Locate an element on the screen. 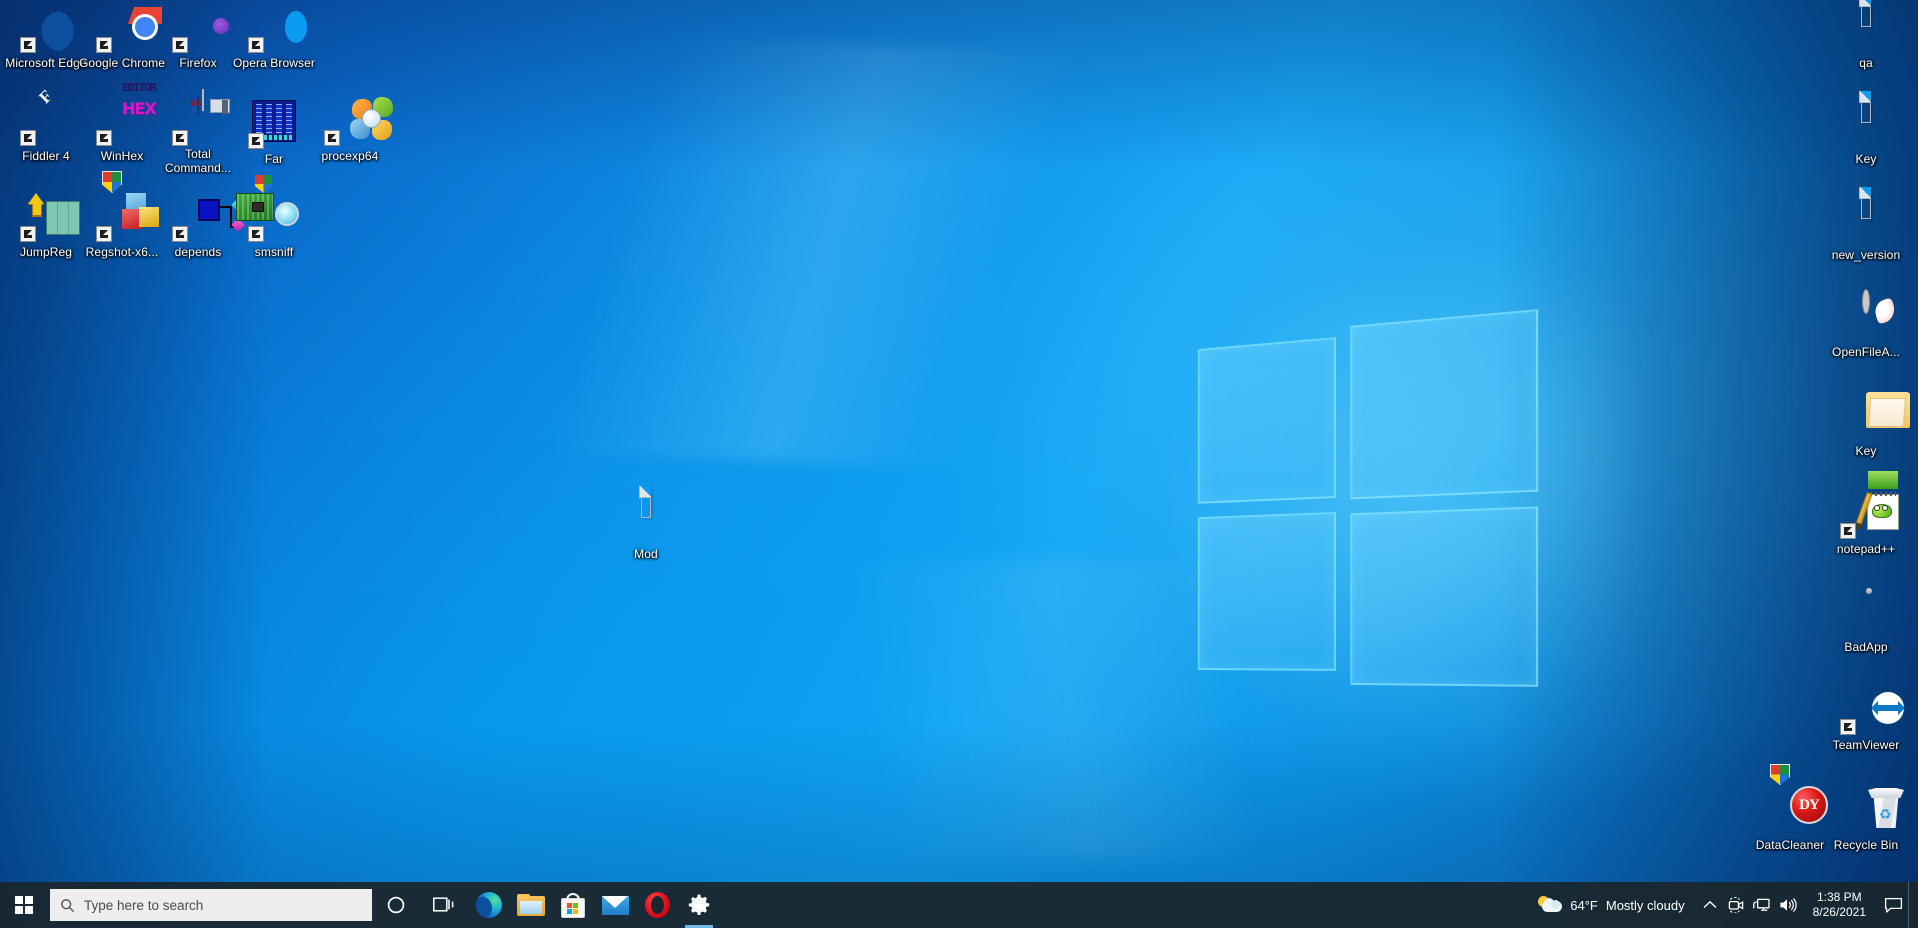 The image size is (1918, 928). desktop-icon-label: smsniff is located at coordinates (274, 252).